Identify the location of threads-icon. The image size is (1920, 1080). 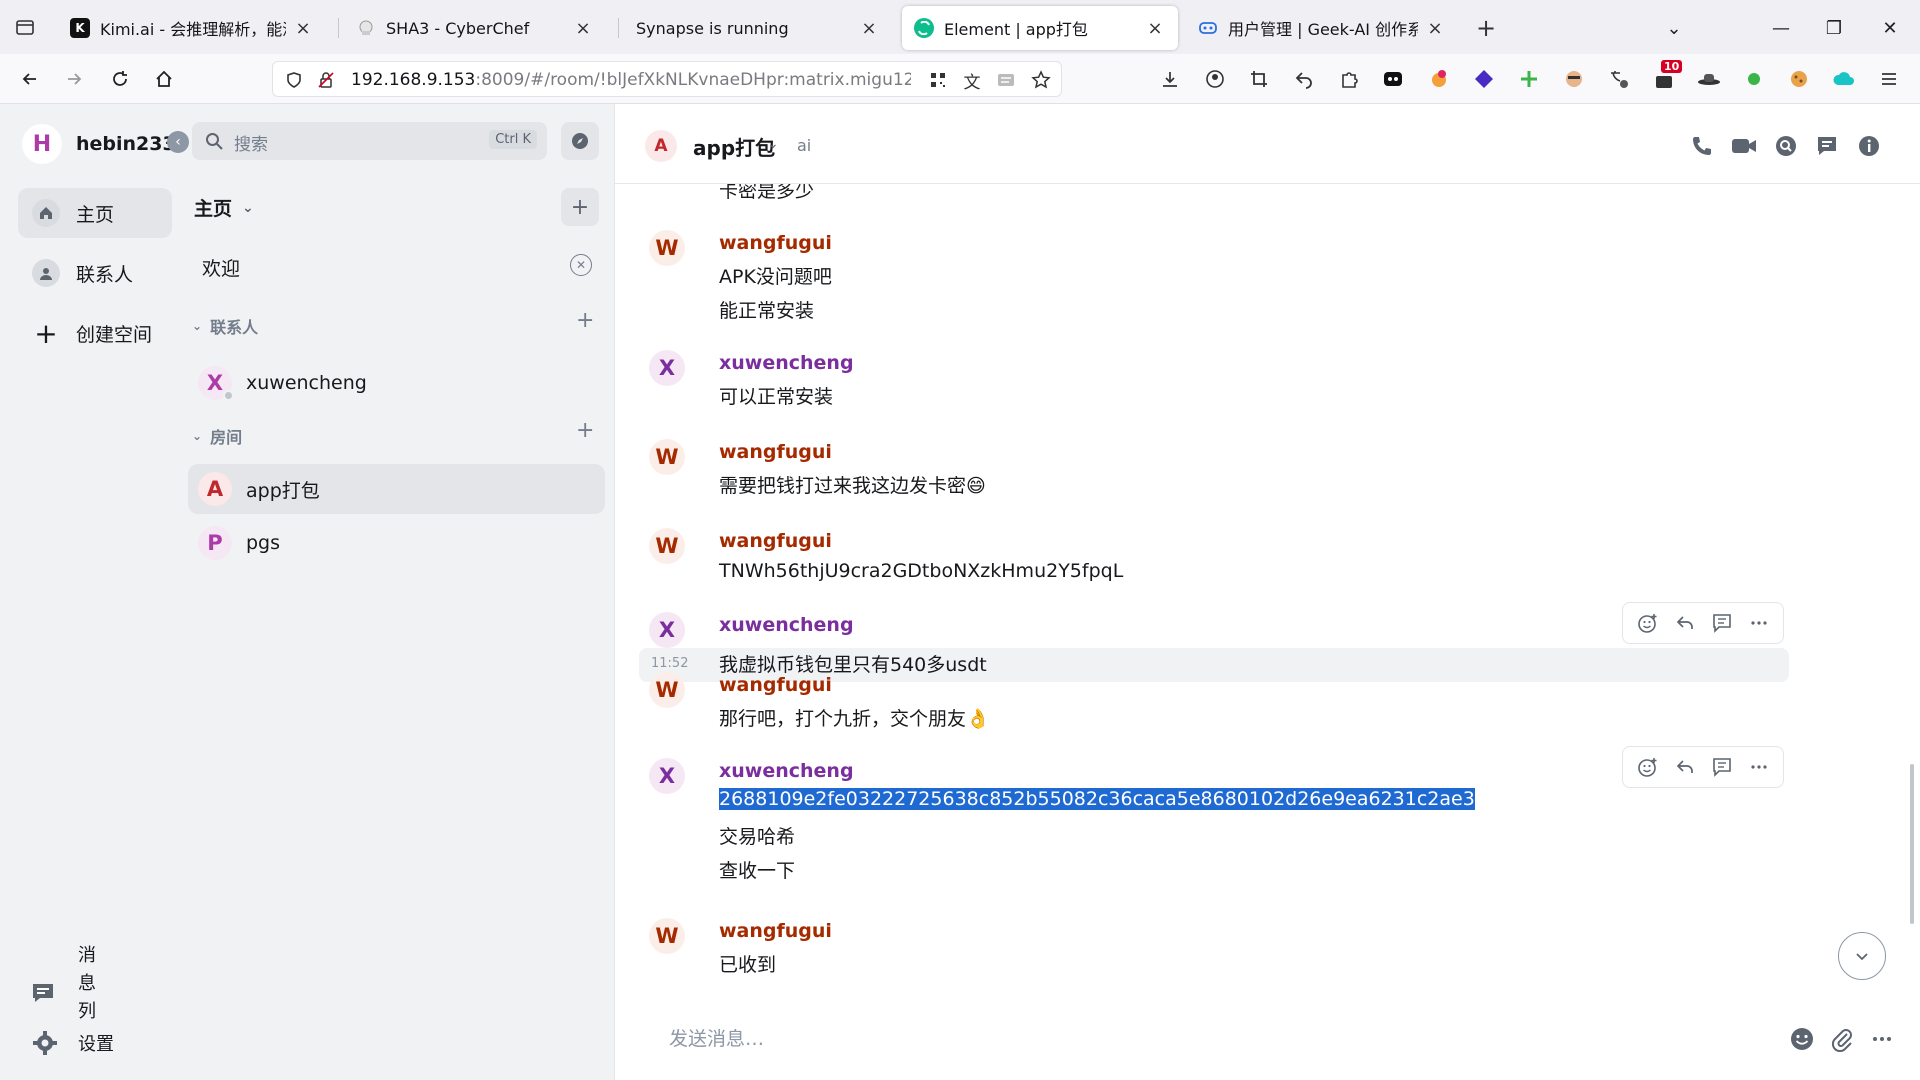
(1827, 146).